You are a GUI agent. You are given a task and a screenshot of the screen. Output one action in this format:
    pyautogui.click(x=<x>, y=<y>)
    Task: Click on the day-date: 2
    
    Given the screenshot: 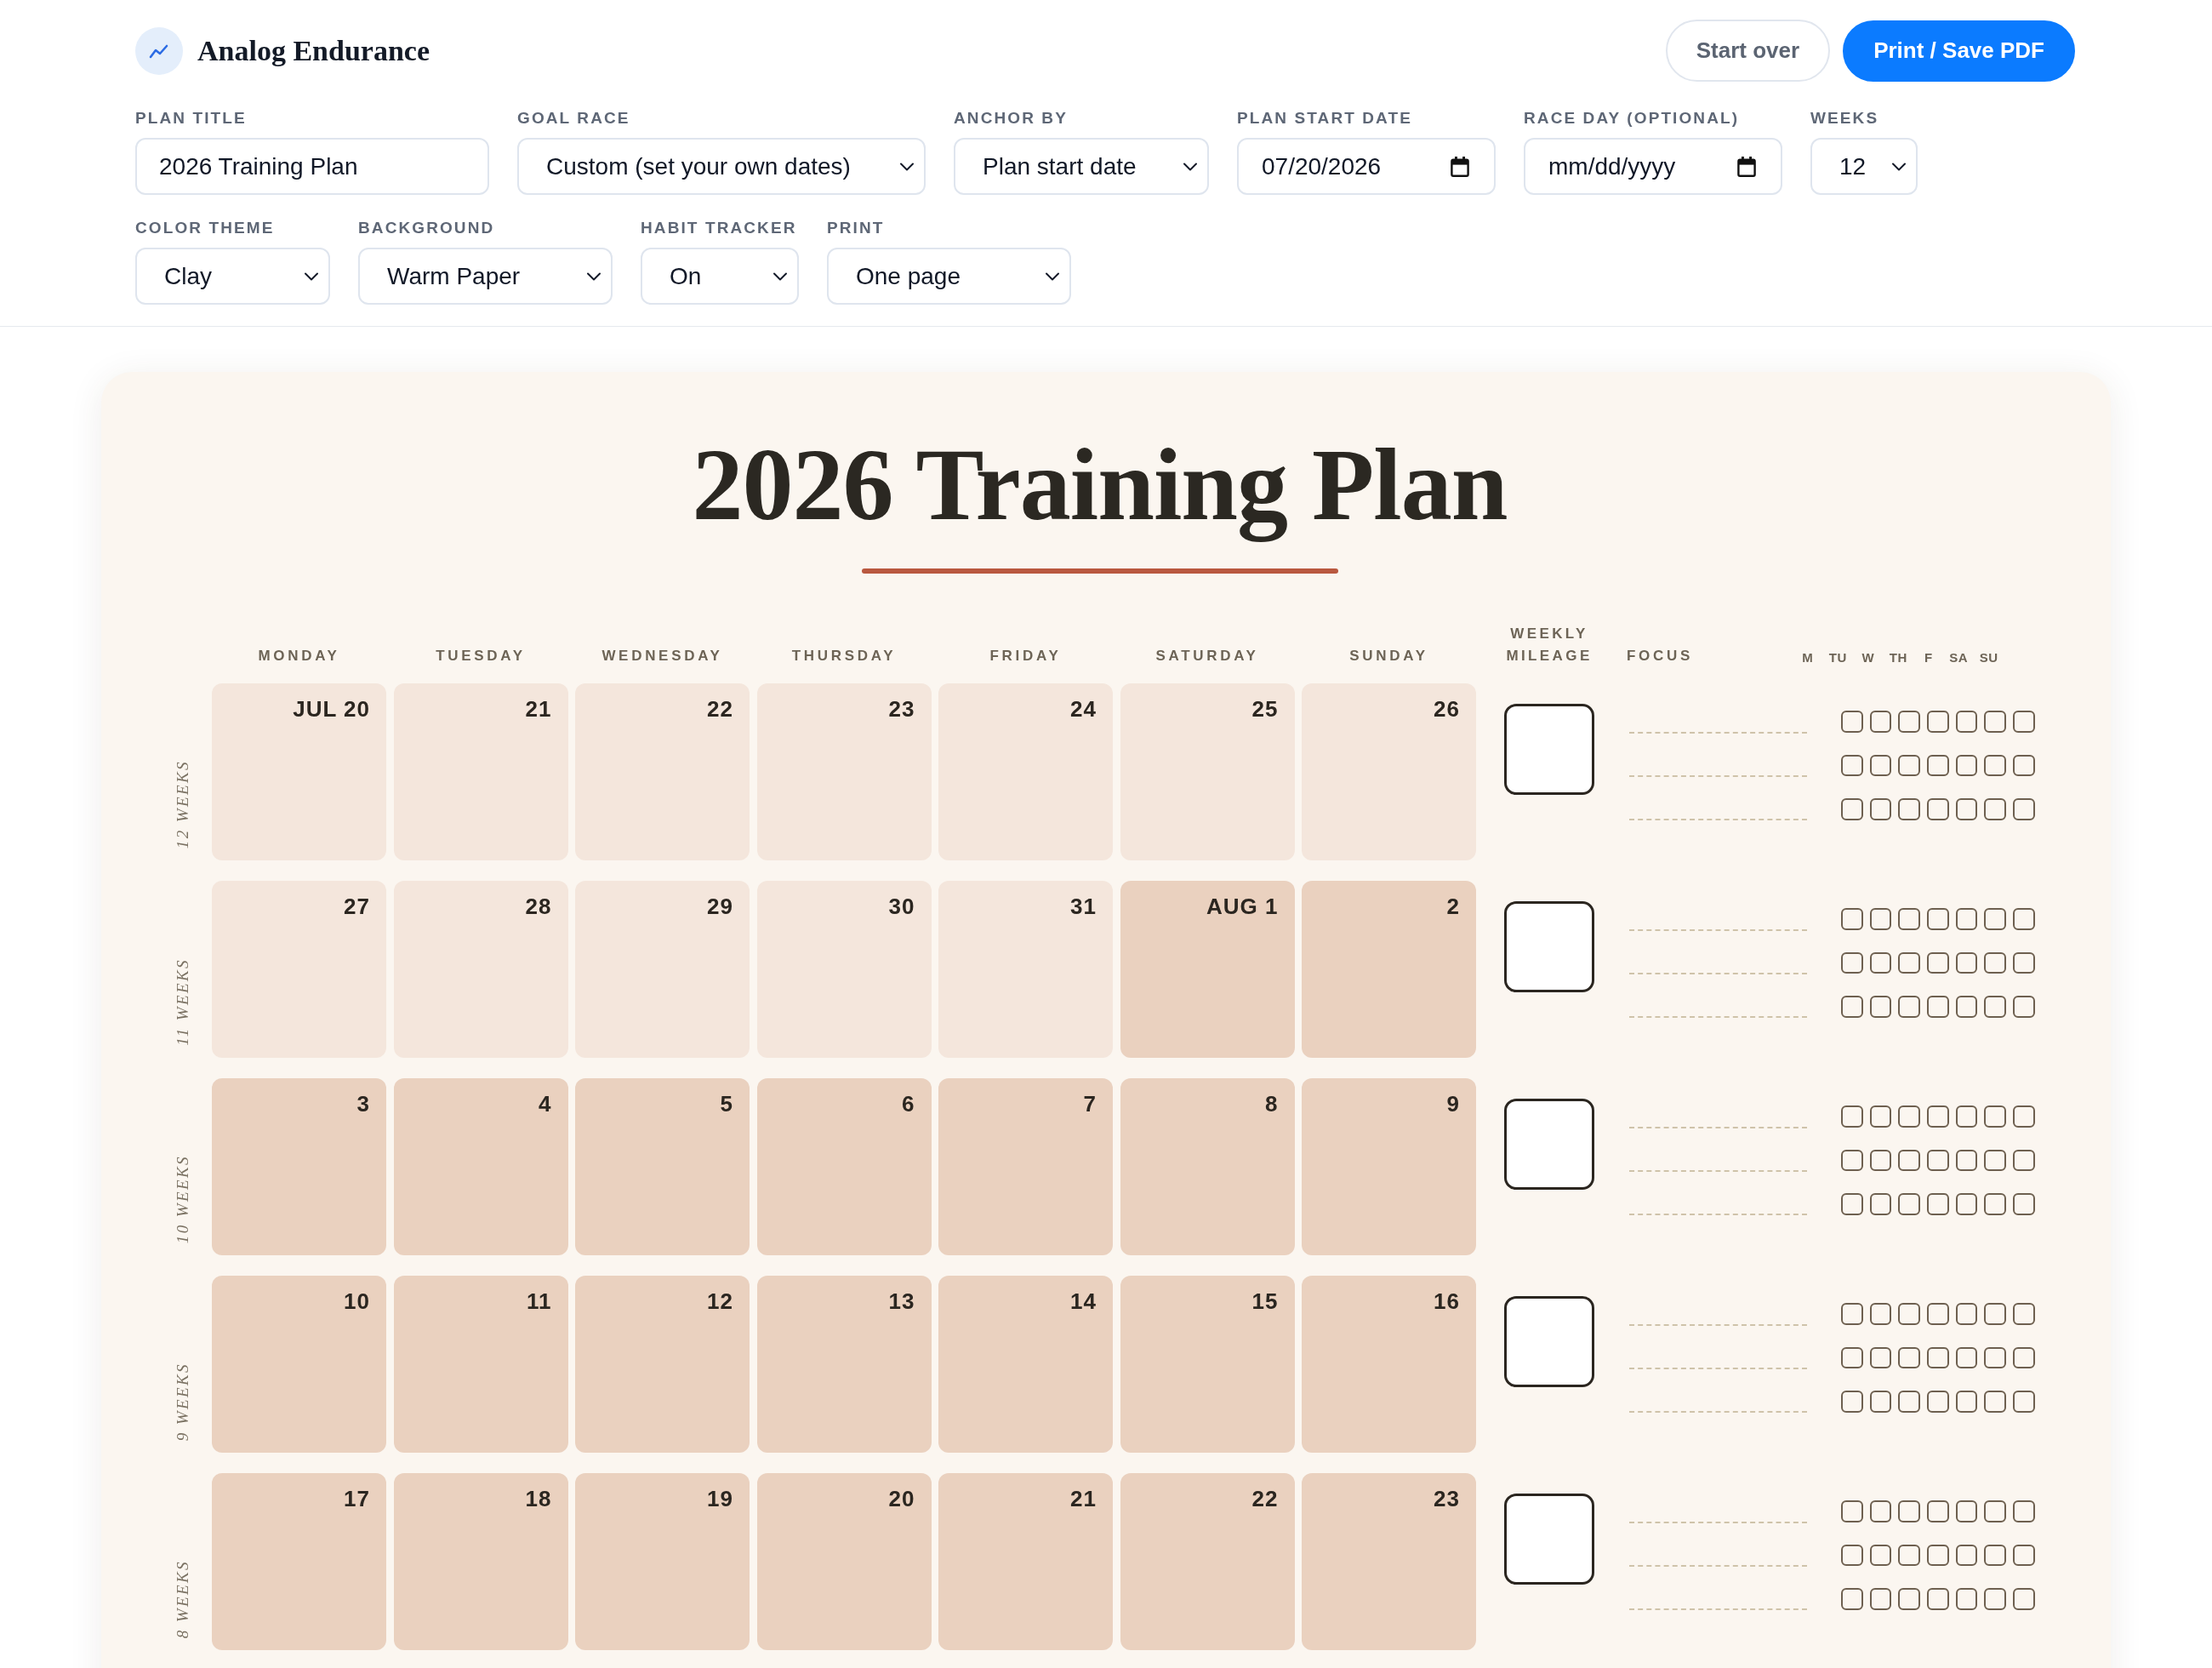 What is the action you would take?
    pyautogui.click(x=1453, y=906)
    